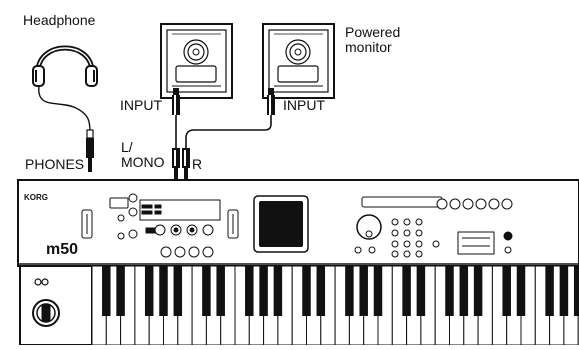 Image resolution: width=579 pixels, height=350 pixels. Describe the element at coordinates (55, 164) in the screenshot. I see `phones-label: PHONES` at that location.